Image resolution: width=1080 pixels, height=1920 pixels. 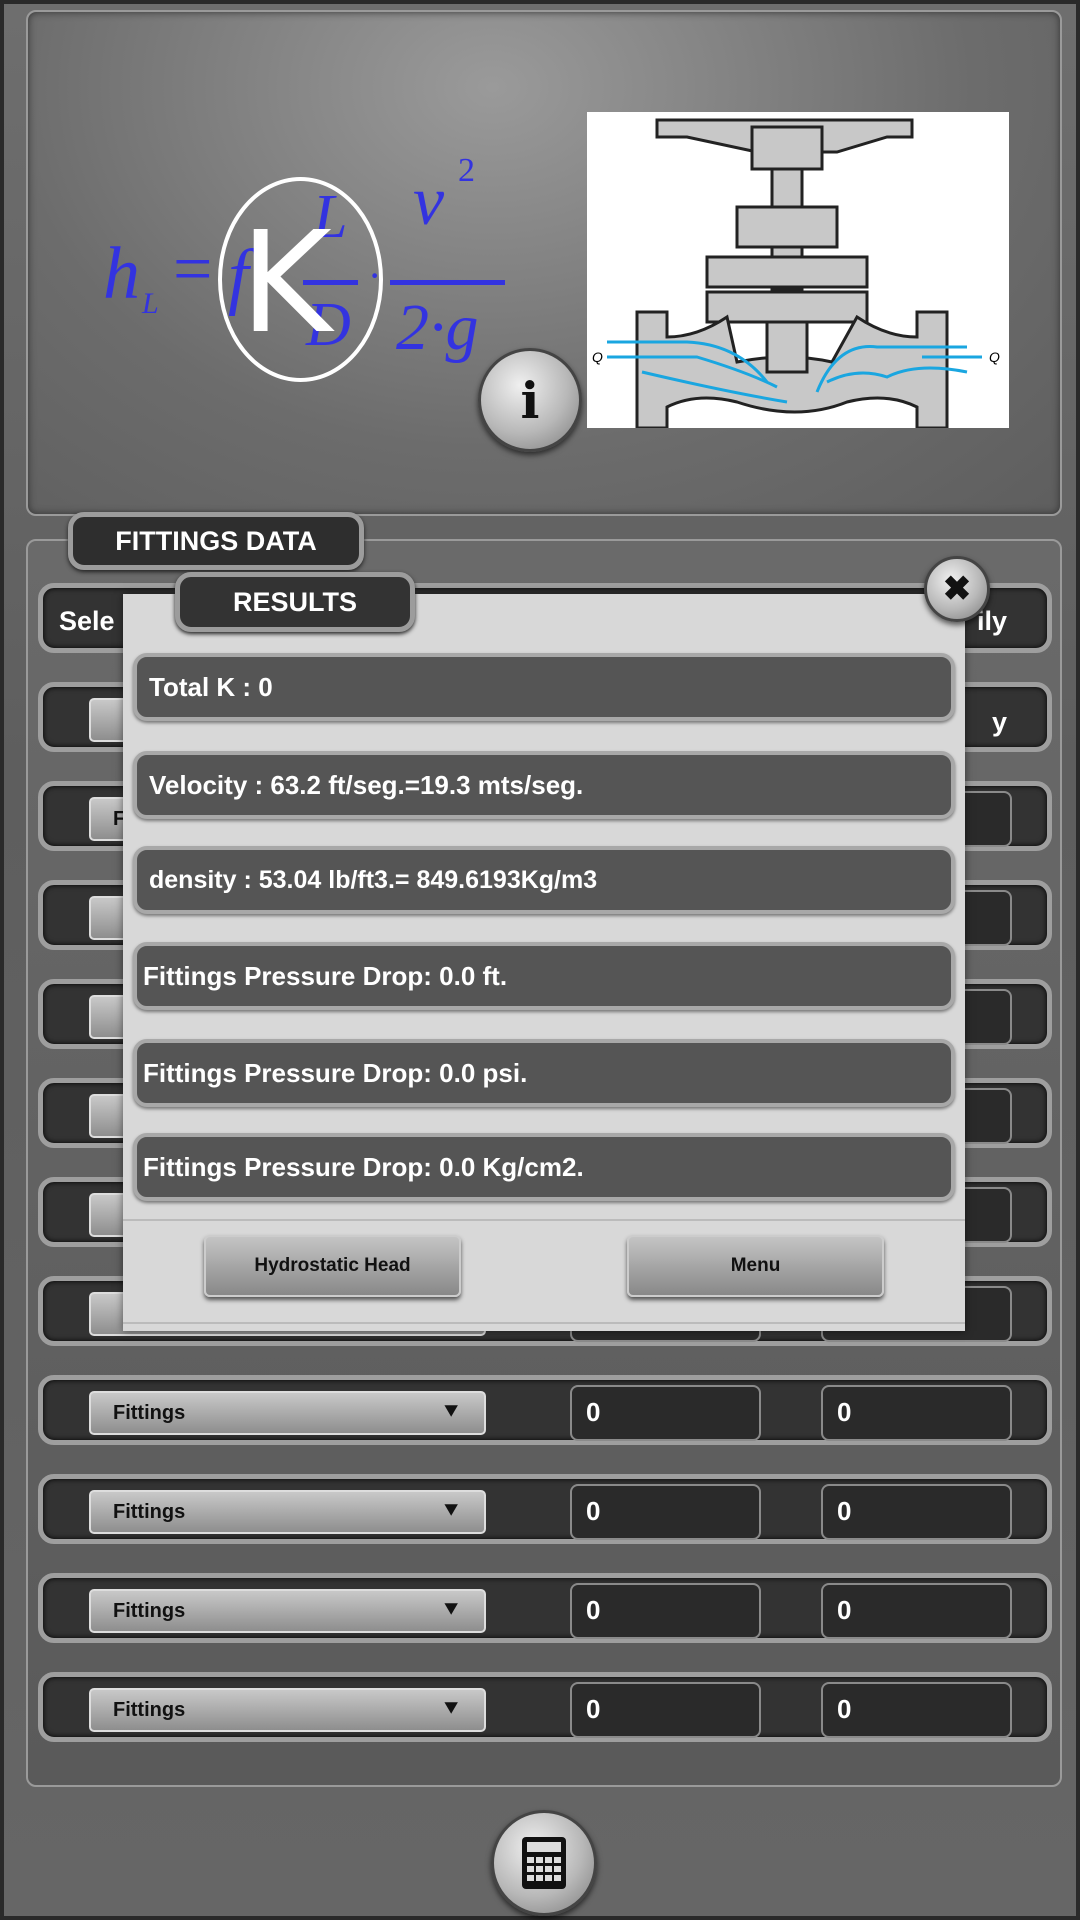 I want to click on results-tab-label: RESULTS, so click(x=294, y=601).